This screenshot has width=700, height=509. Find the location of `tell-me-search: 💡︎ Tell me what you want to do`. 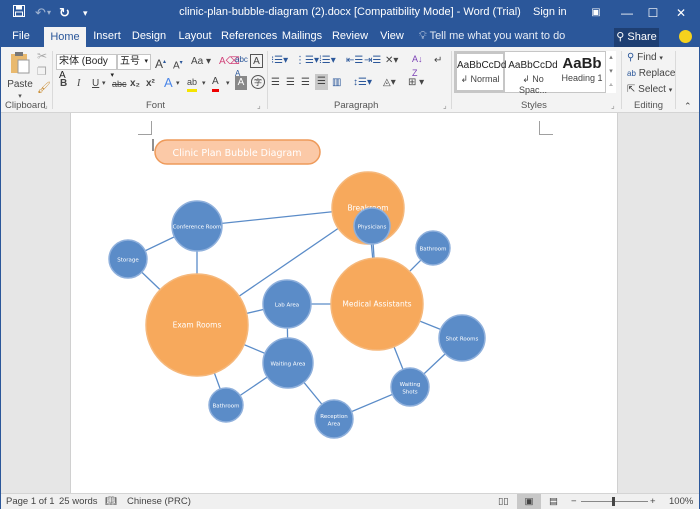

tell-me-search: 💡︎ Tell me what you want to do is located at coordinates (492, 36).